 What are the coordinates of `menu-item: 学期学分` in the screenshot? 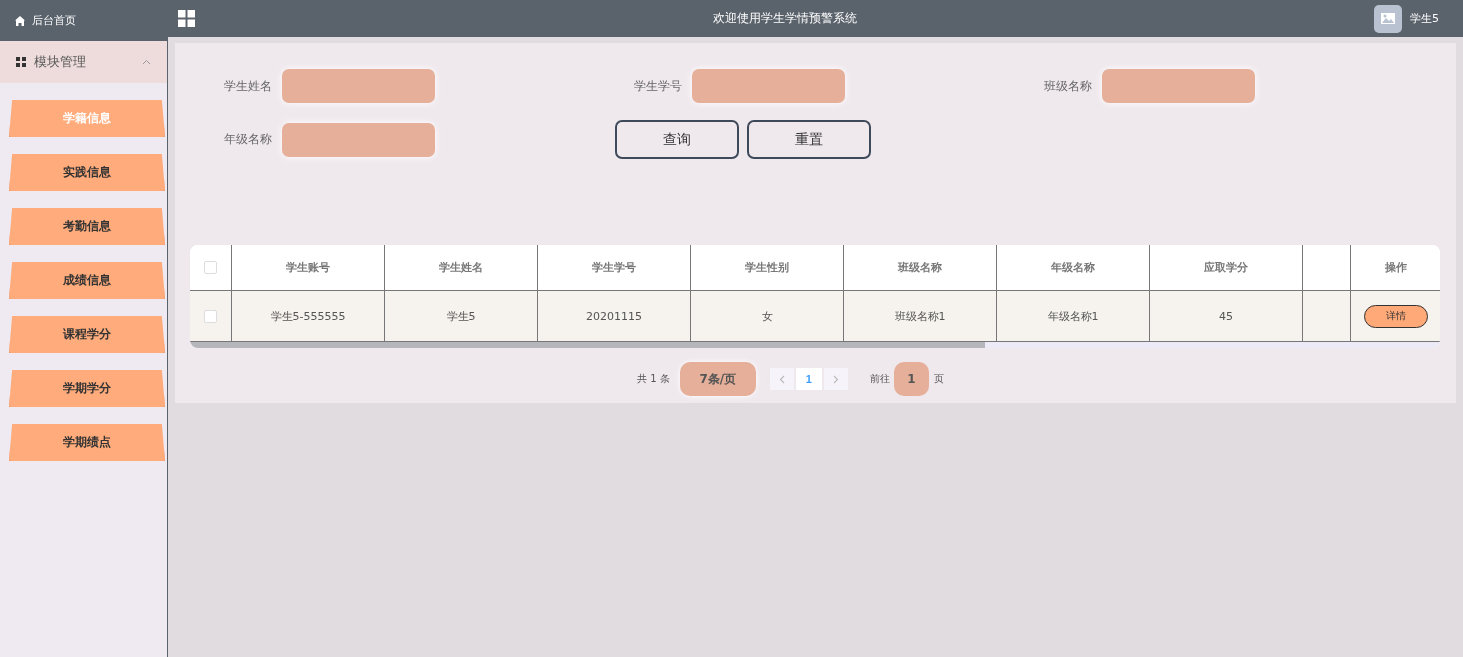 It's located at (87, 388).